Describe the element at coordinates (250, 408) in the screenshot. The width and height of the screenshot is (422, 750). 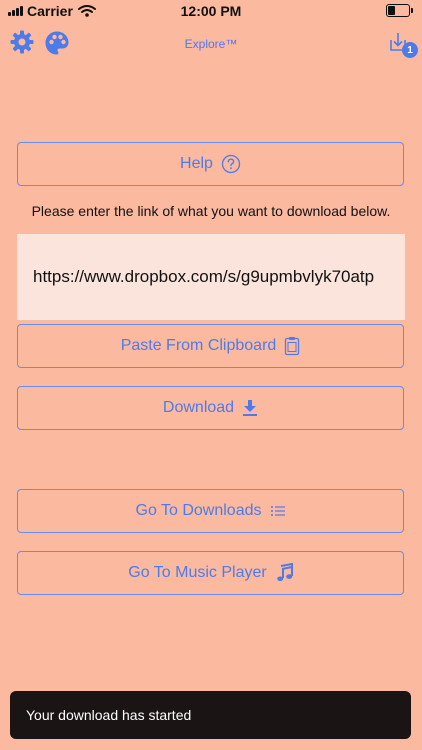
I see `download-arrow-icon` at that location.